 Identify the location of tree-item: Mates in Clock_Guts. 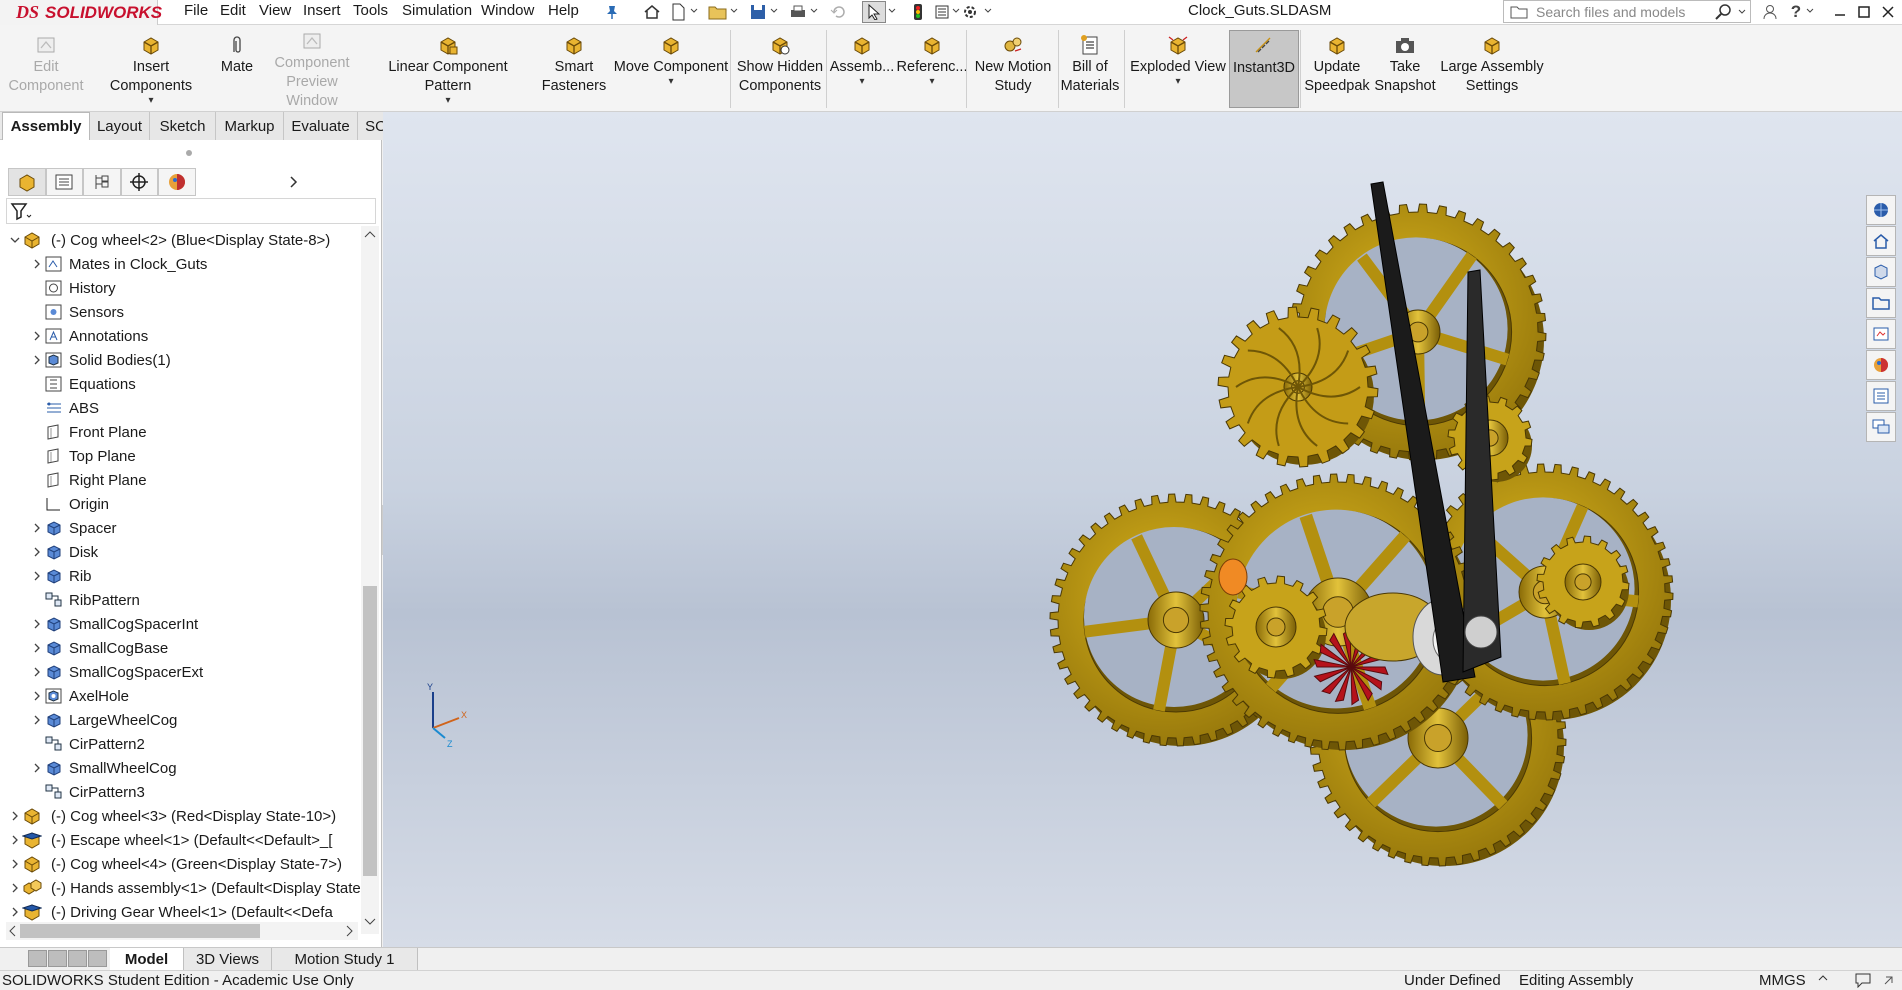
(118, 264).